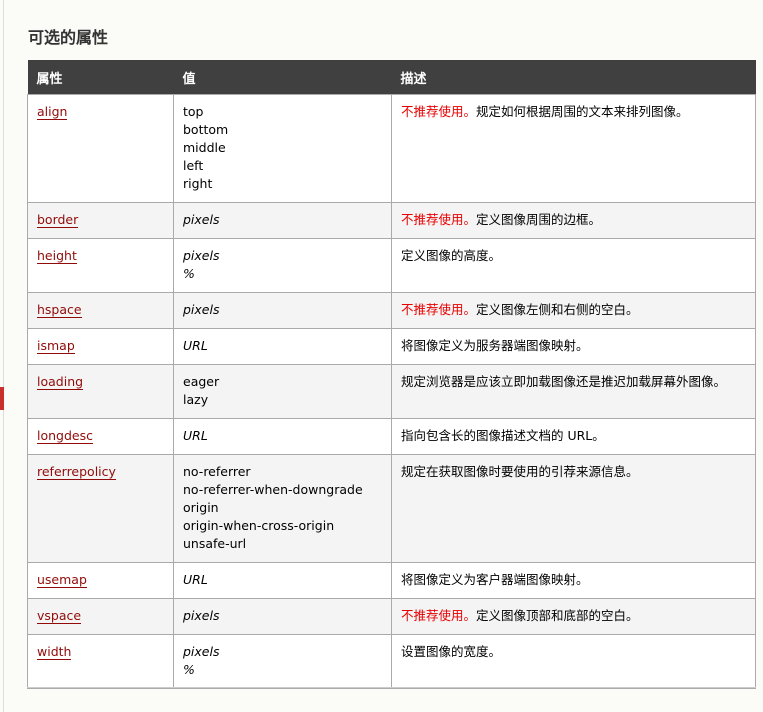  Describe the element at coordinates (100, 77) in the screenshot. I see `header-attribute: 属性` at that location.